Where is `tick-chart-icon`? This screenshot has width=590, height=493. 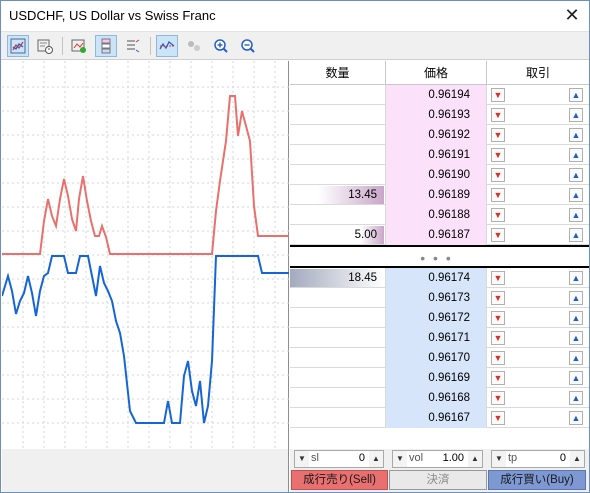
tick-chart-icon is located at coordinates (45, 46).